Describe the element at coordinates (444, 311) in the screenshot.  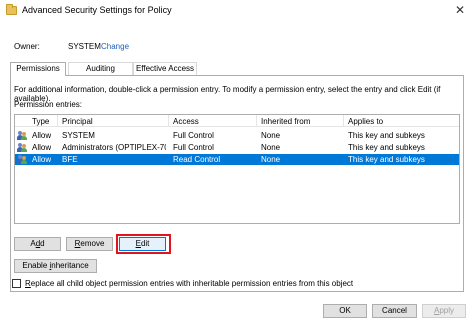
I see `apply-button: Apply` at that location.